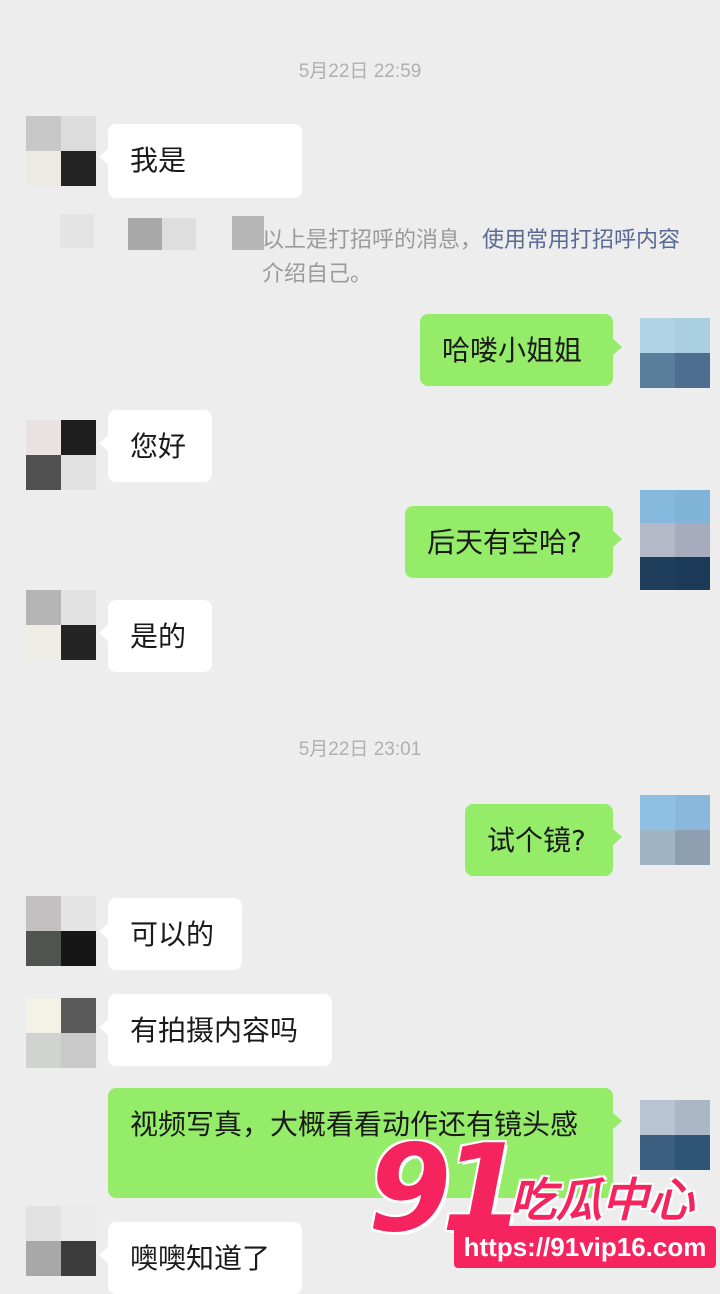 The height and width of the screenshot is (1294, 720). I want to click on message-text: 噢噢知道了, so click(200, 1258).